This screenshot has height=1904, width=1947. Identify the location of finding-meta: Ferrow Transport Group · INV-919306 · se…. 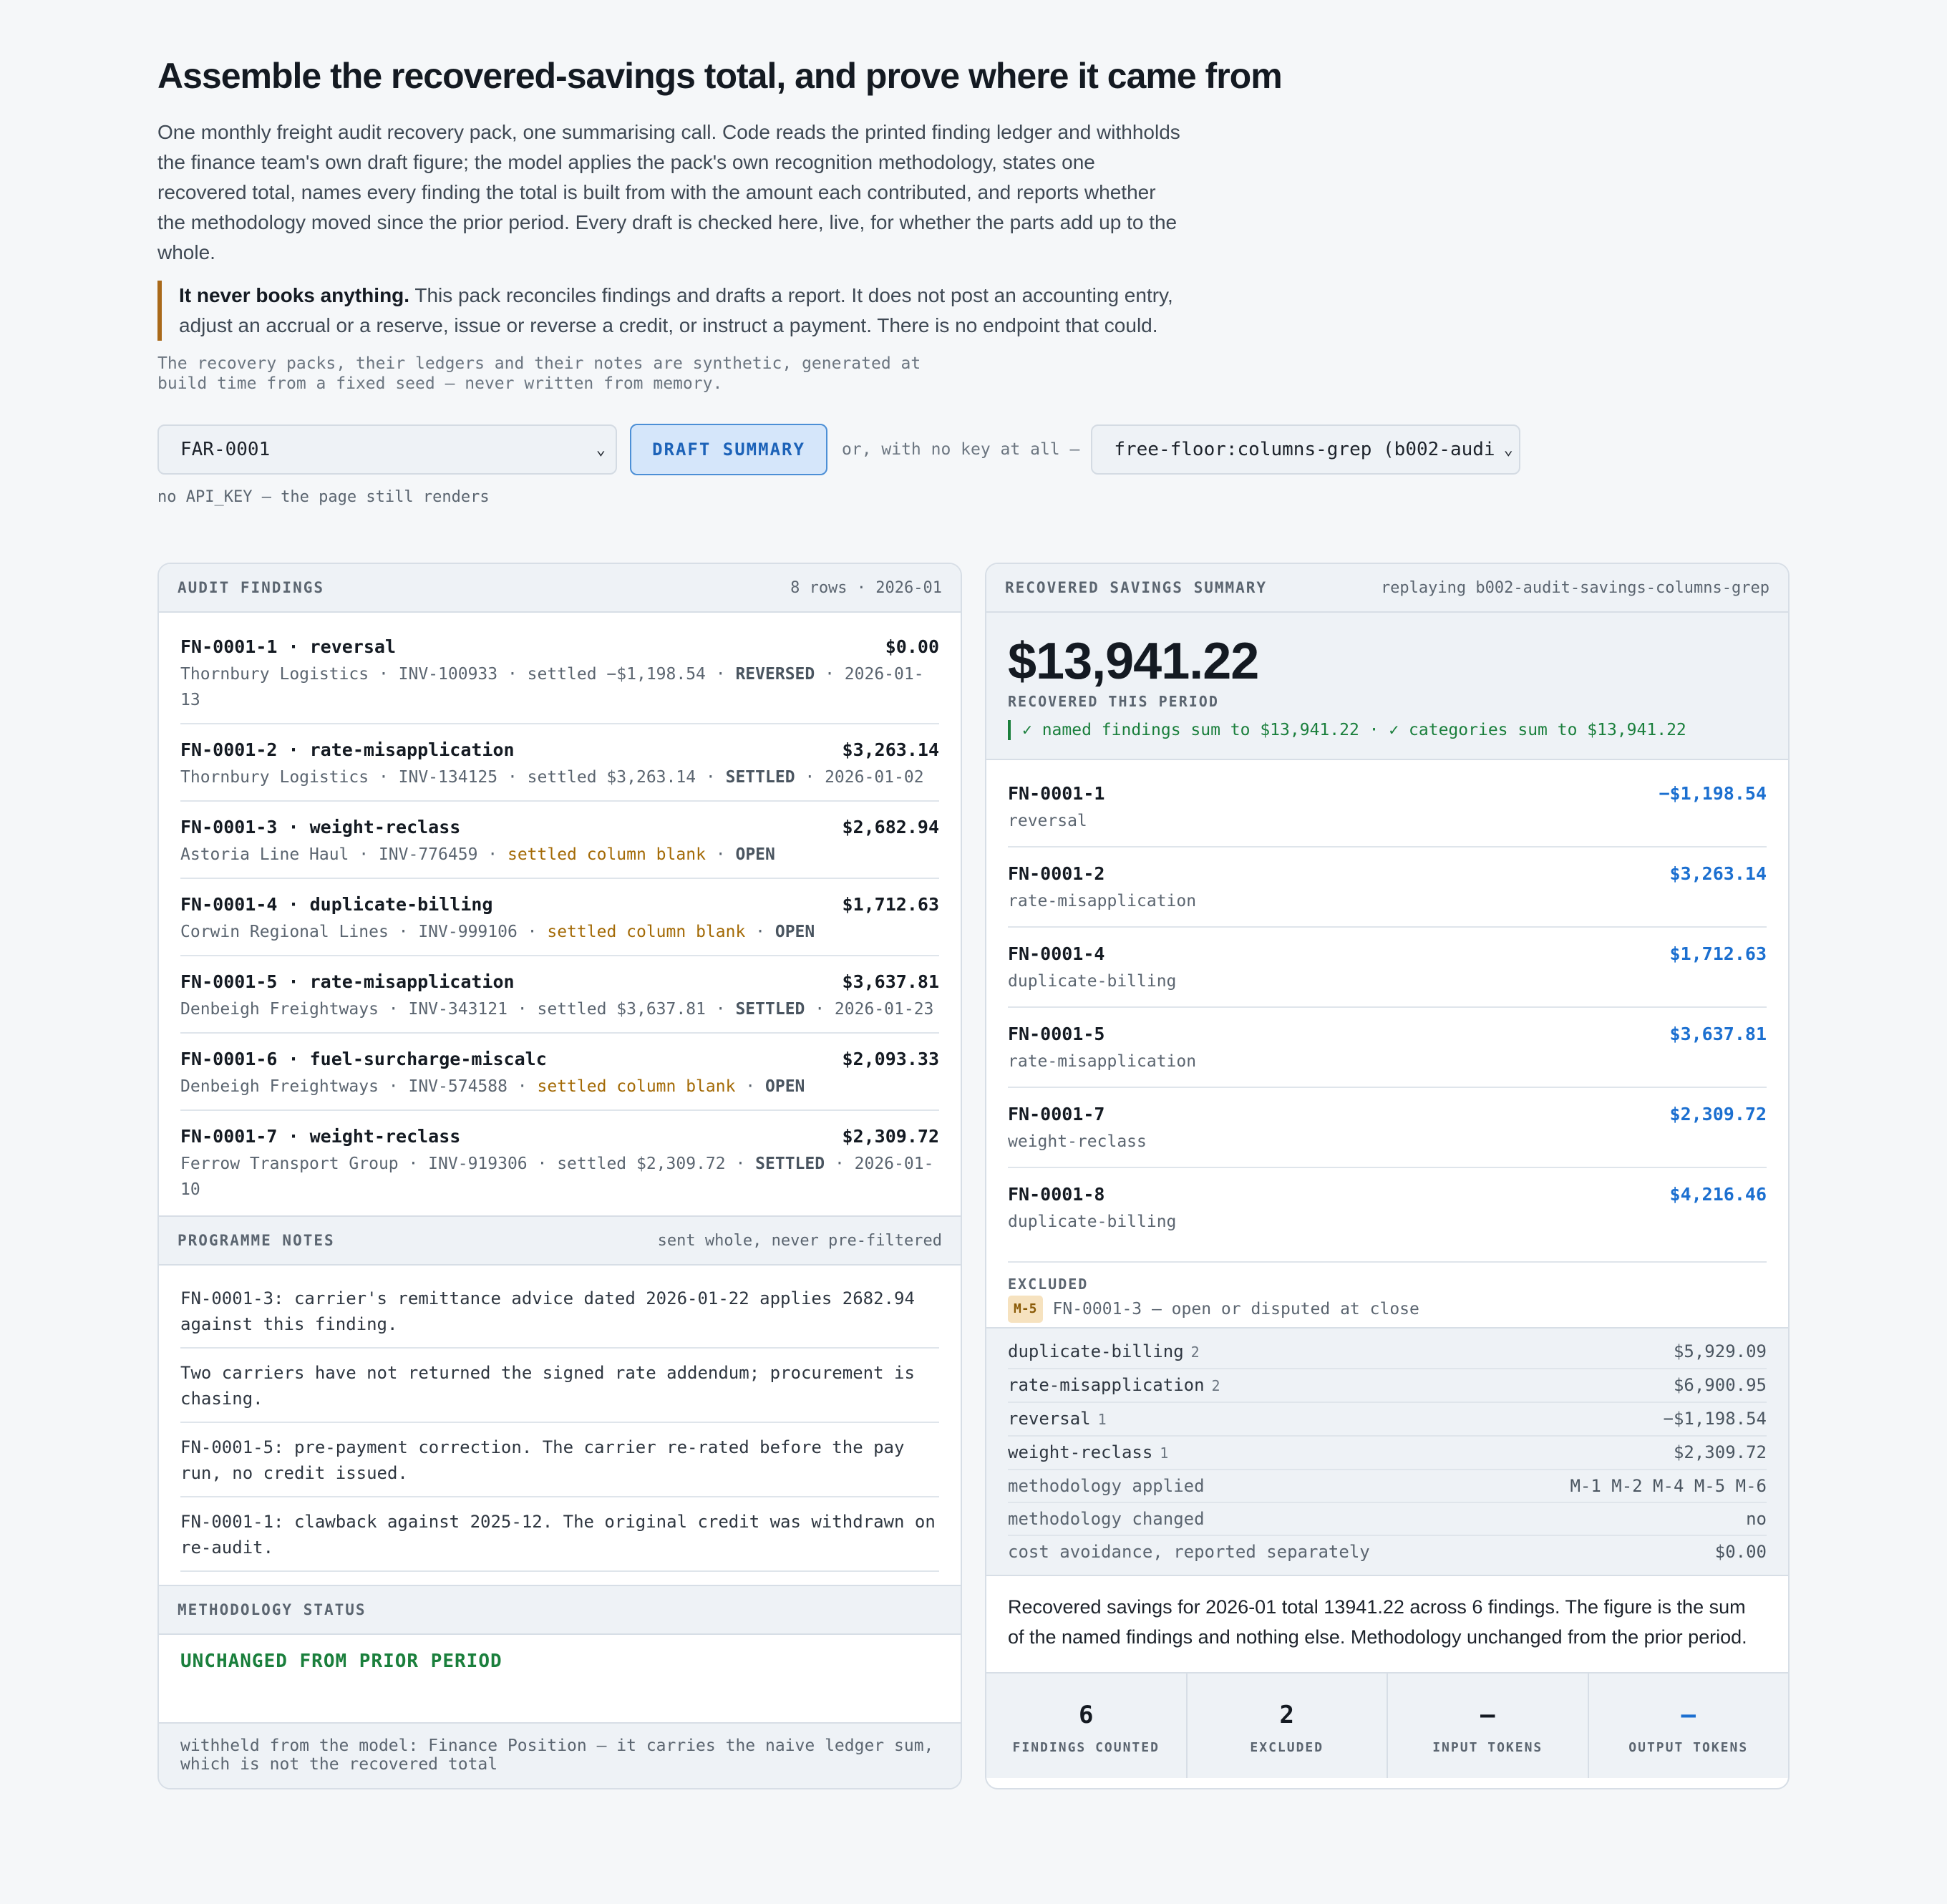
(559, 1177).